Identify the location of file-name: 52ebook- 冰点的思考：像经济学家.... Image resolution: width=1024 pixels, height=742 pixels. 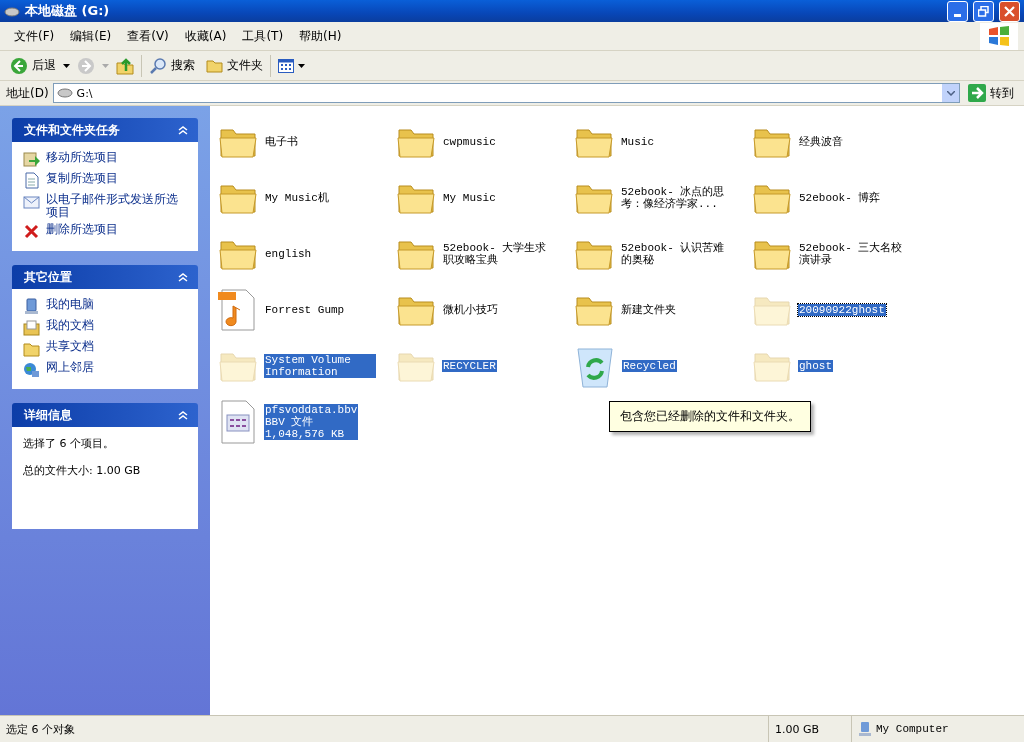
(676, 198).